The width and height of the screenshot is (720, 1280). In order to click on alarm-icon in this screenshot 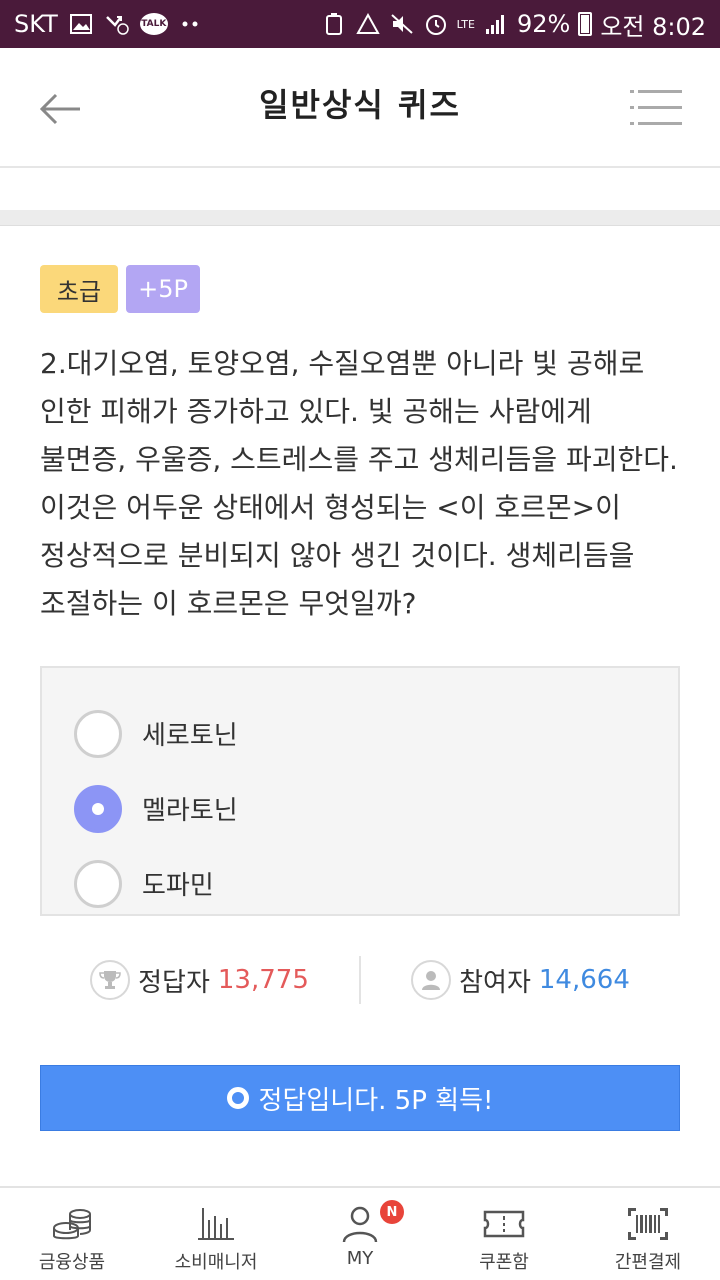, I will do `click(436, 24)`.